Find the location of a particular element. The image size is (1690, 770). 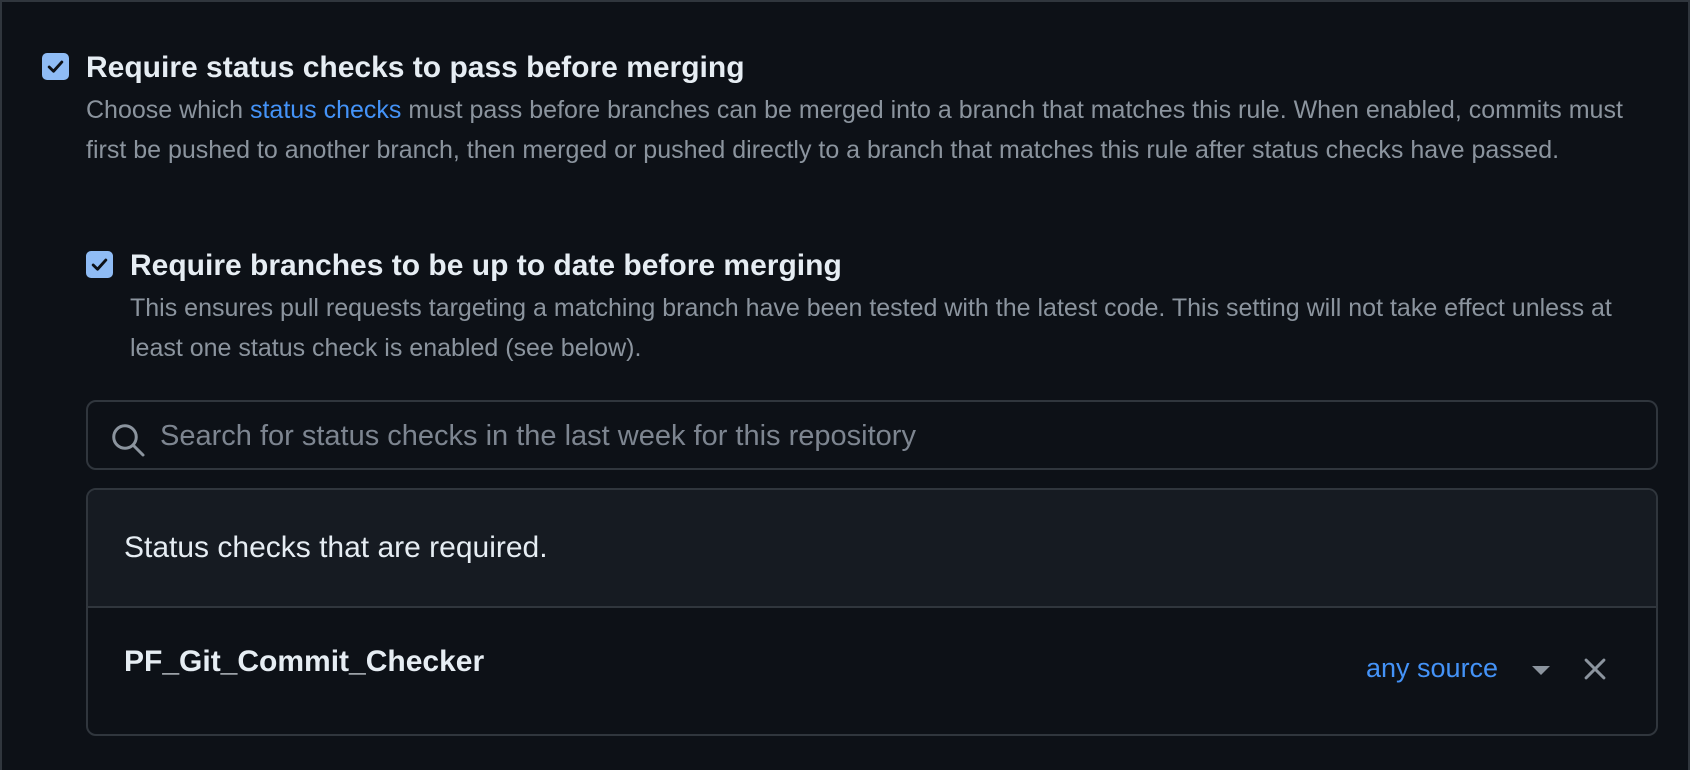

description-prefix: Choose which is located at coordinates (168, 110).